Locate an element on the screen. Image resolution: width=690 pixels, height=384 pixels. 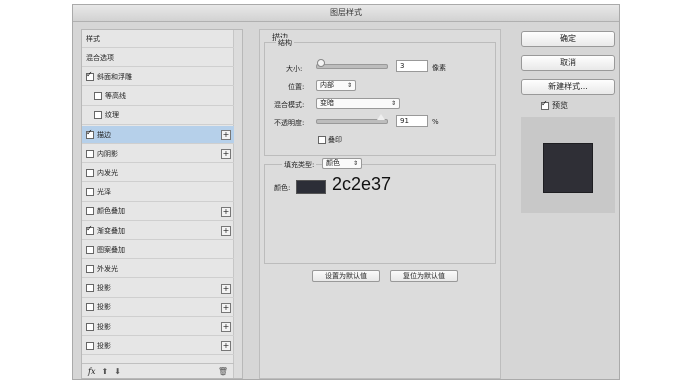
color-swatch is located at coordinates (311, 187).